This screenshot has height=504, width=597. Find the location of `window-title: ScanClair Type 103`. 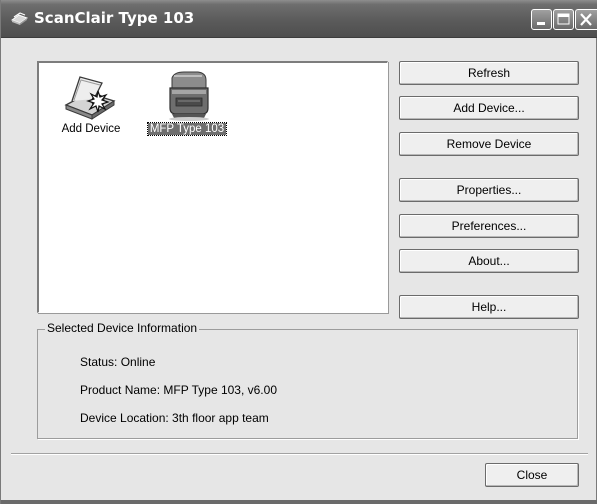

window-title: ScanClair Type 103 is located at coordinates (114, 18).